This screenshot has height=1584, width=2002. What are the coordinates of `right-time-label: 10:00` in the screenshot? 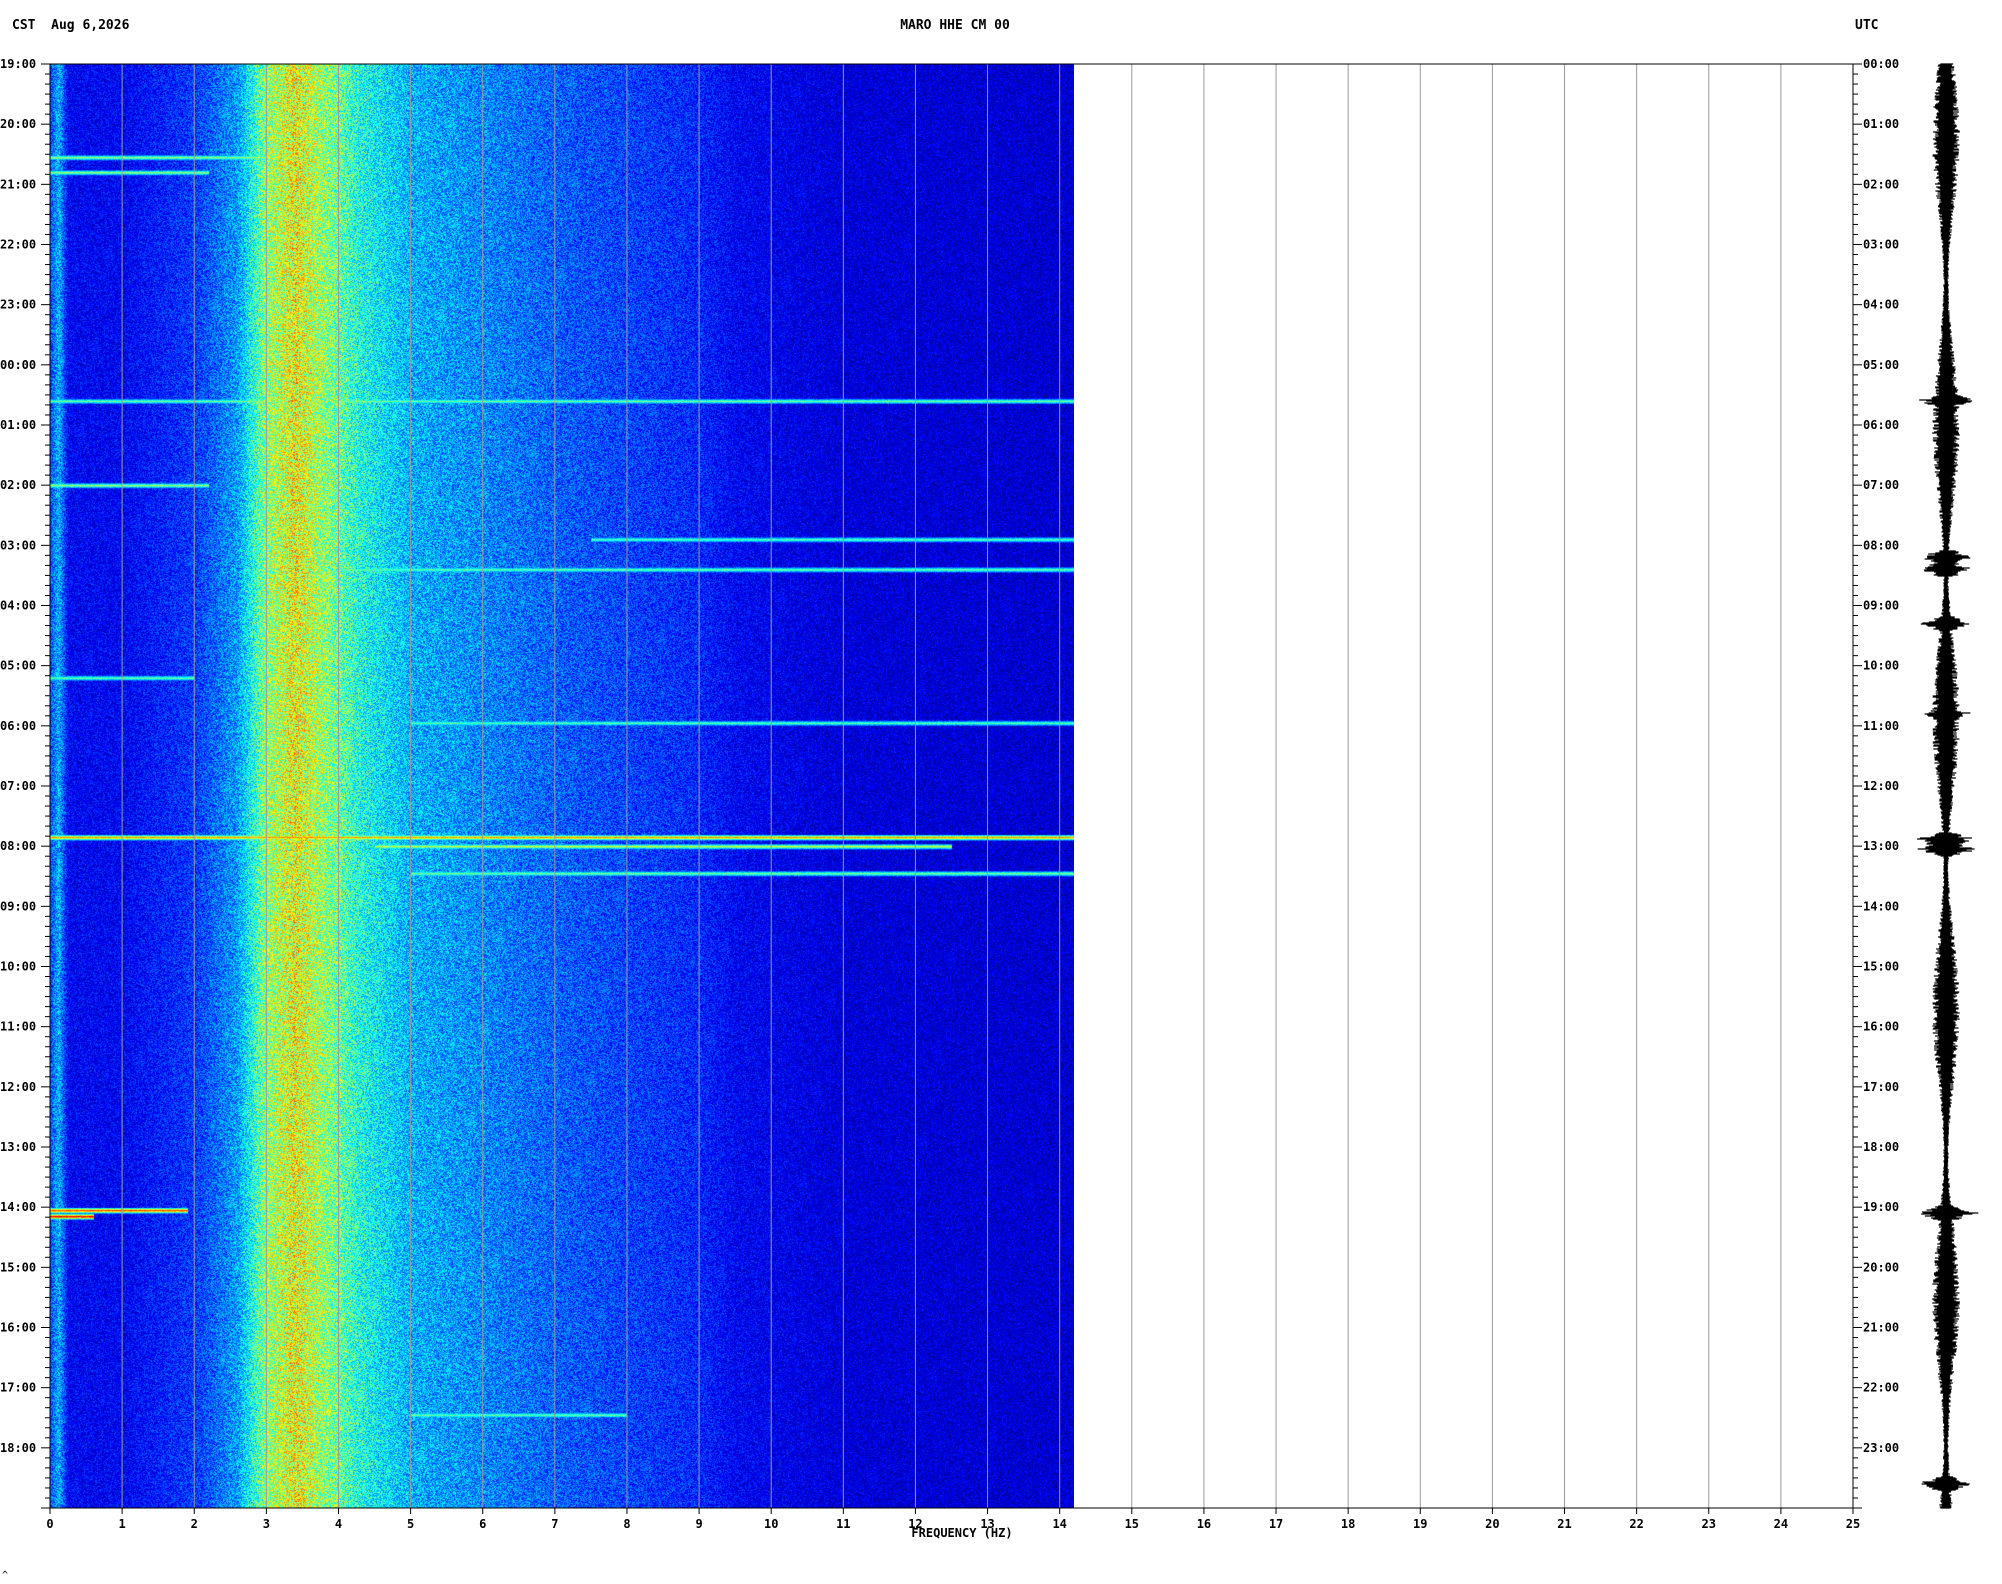 It's located at (1881, 666).